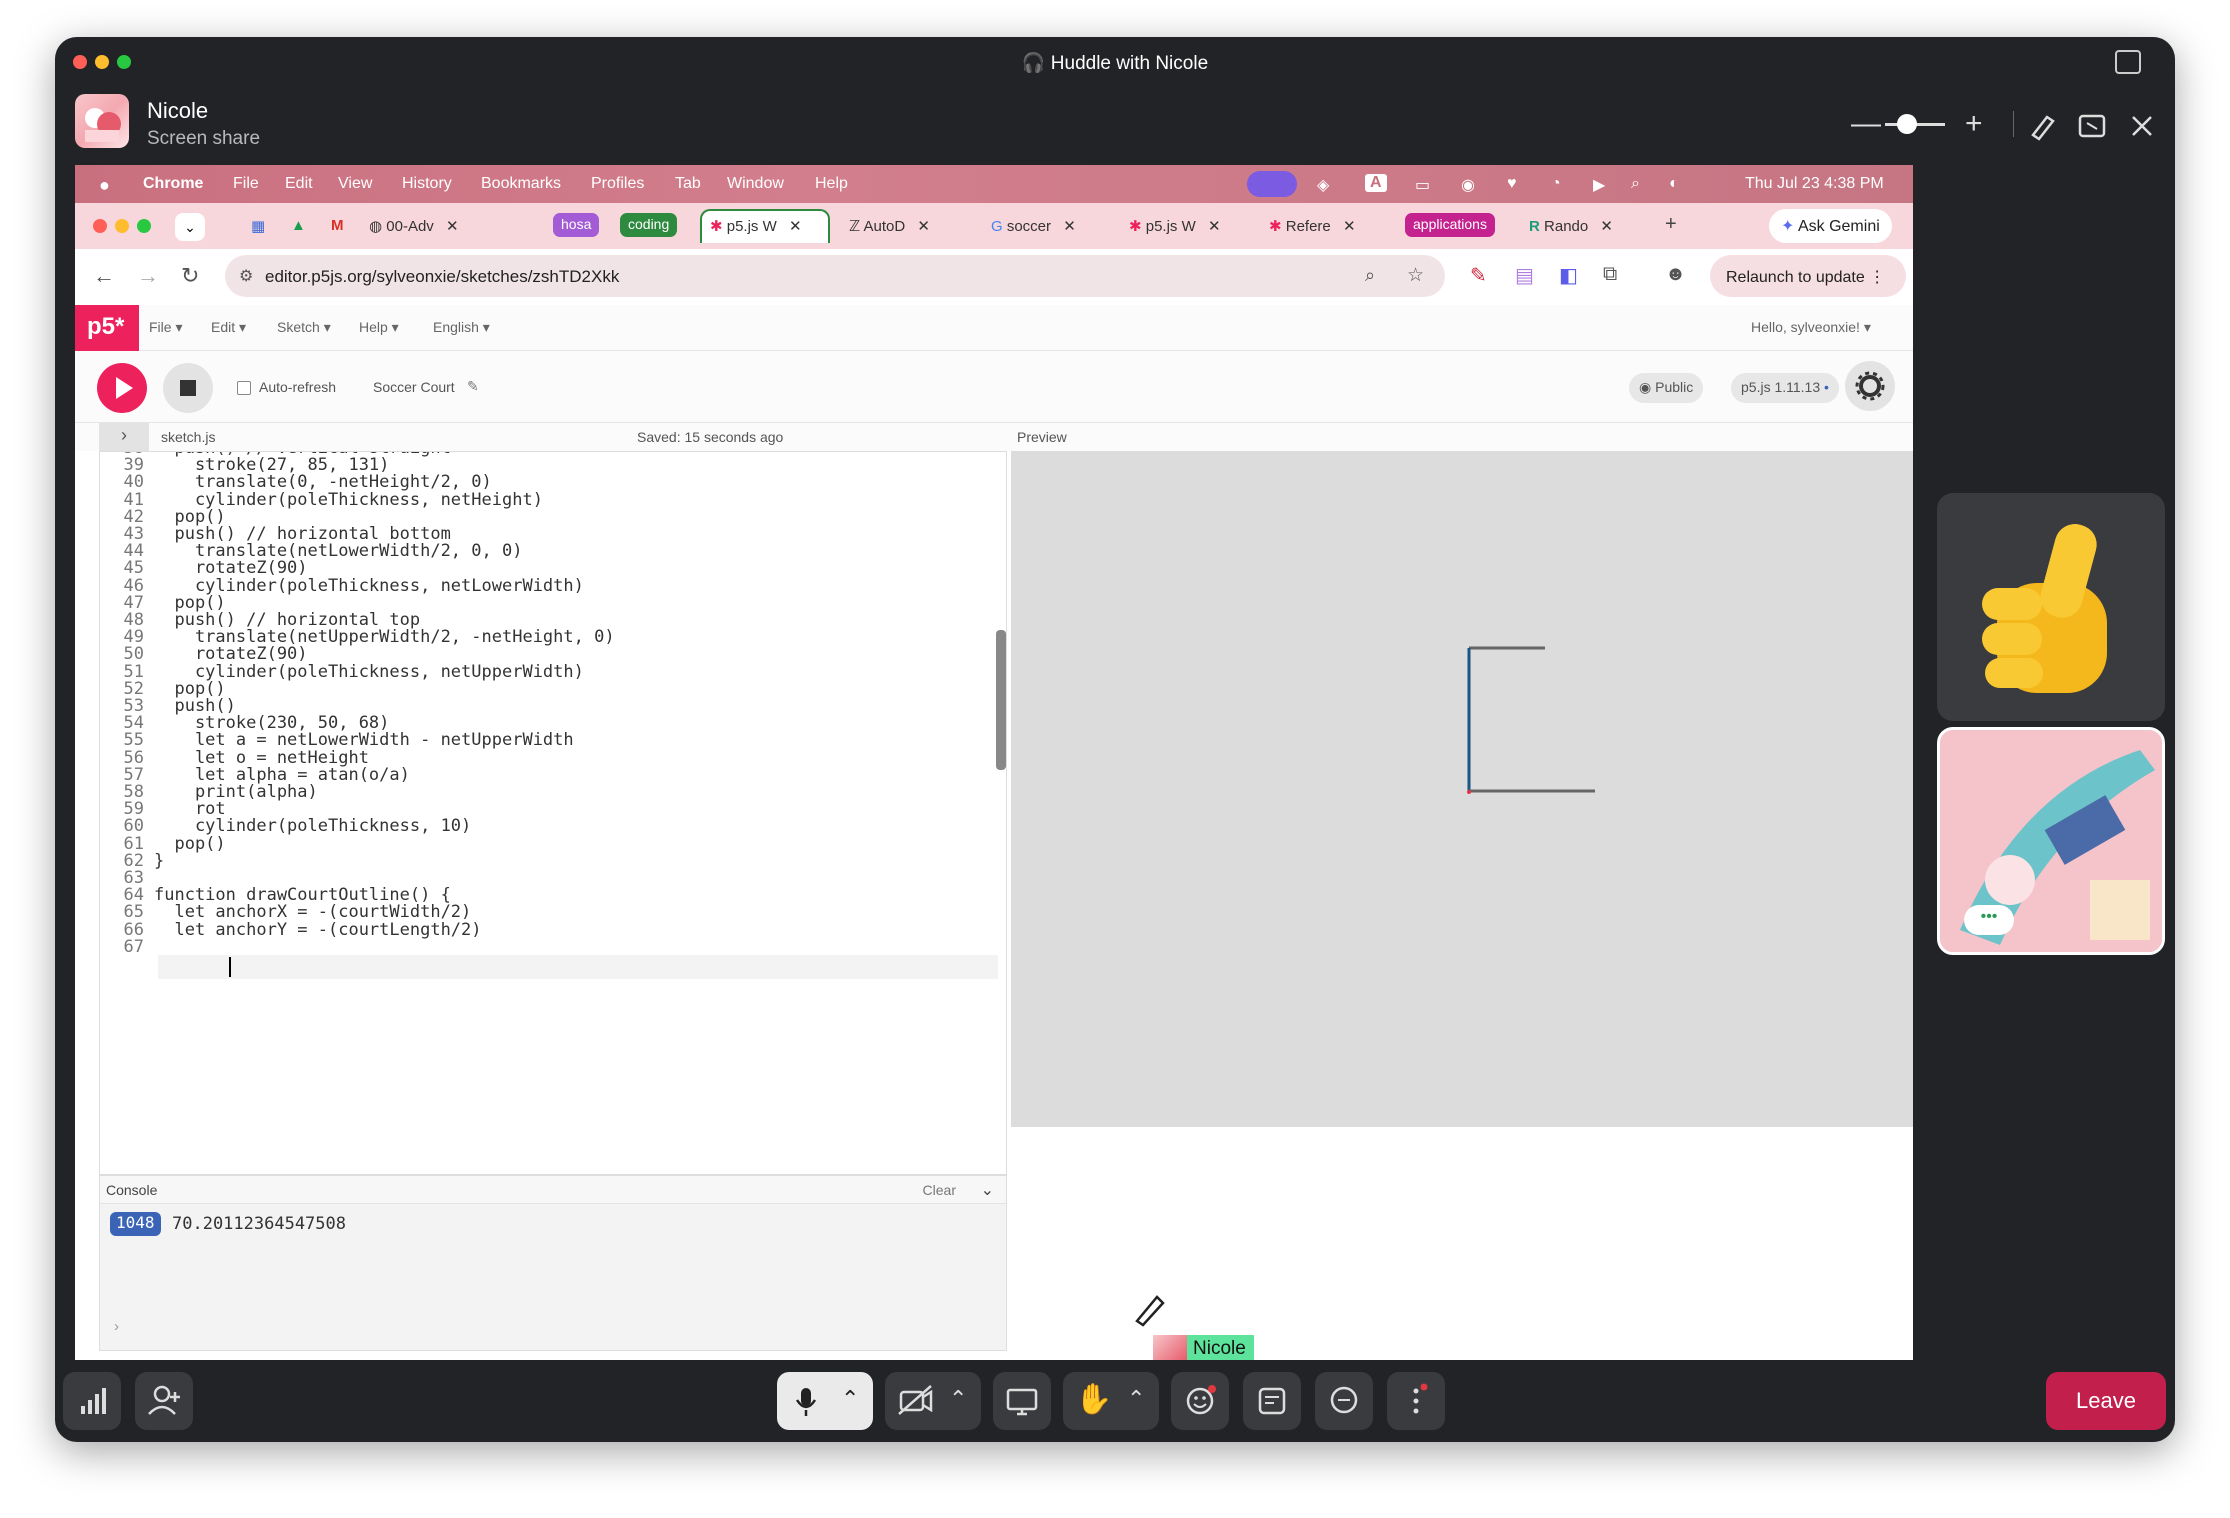 Image resolution: width=2230 pixels, height=1518 pixels. I want to click on version-badge: p5.js 1.11.13 •, so click(1785, 388).